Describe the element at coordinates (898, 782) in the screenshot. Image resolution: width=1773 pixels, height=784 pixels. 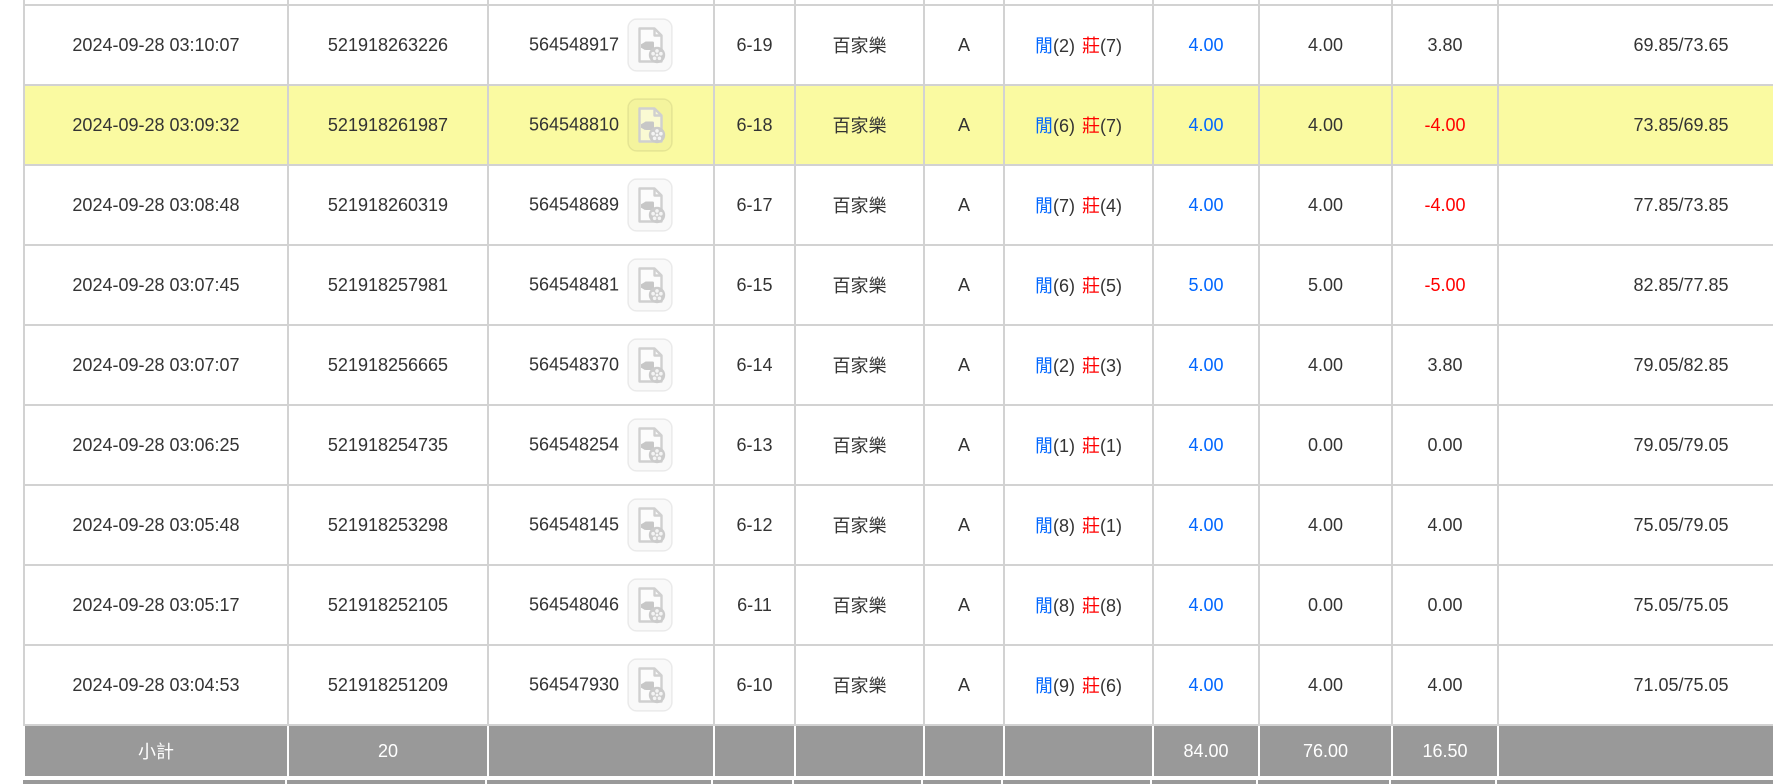
I see `next-row-sliver` at that location.